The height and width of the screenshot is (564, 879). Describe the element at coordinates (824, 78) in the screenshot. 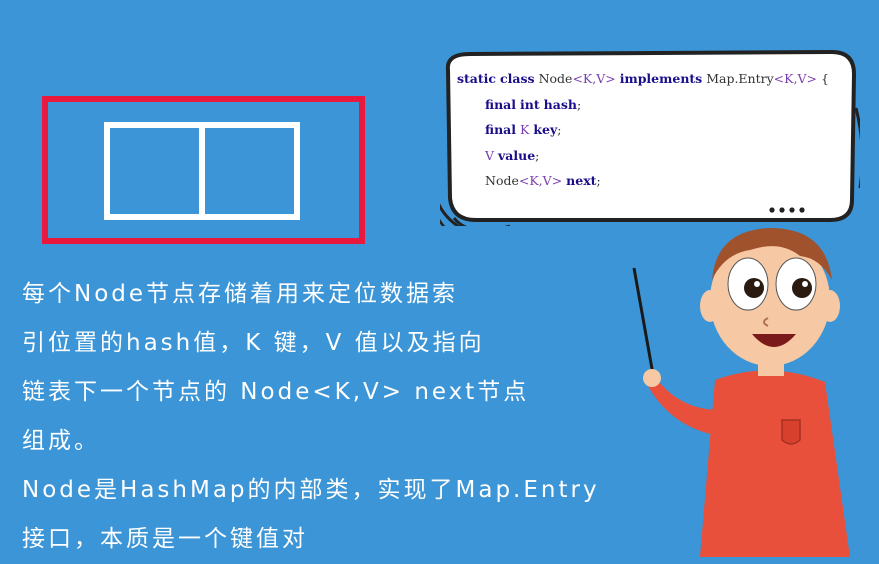

I see `code-brace: {` at that location.